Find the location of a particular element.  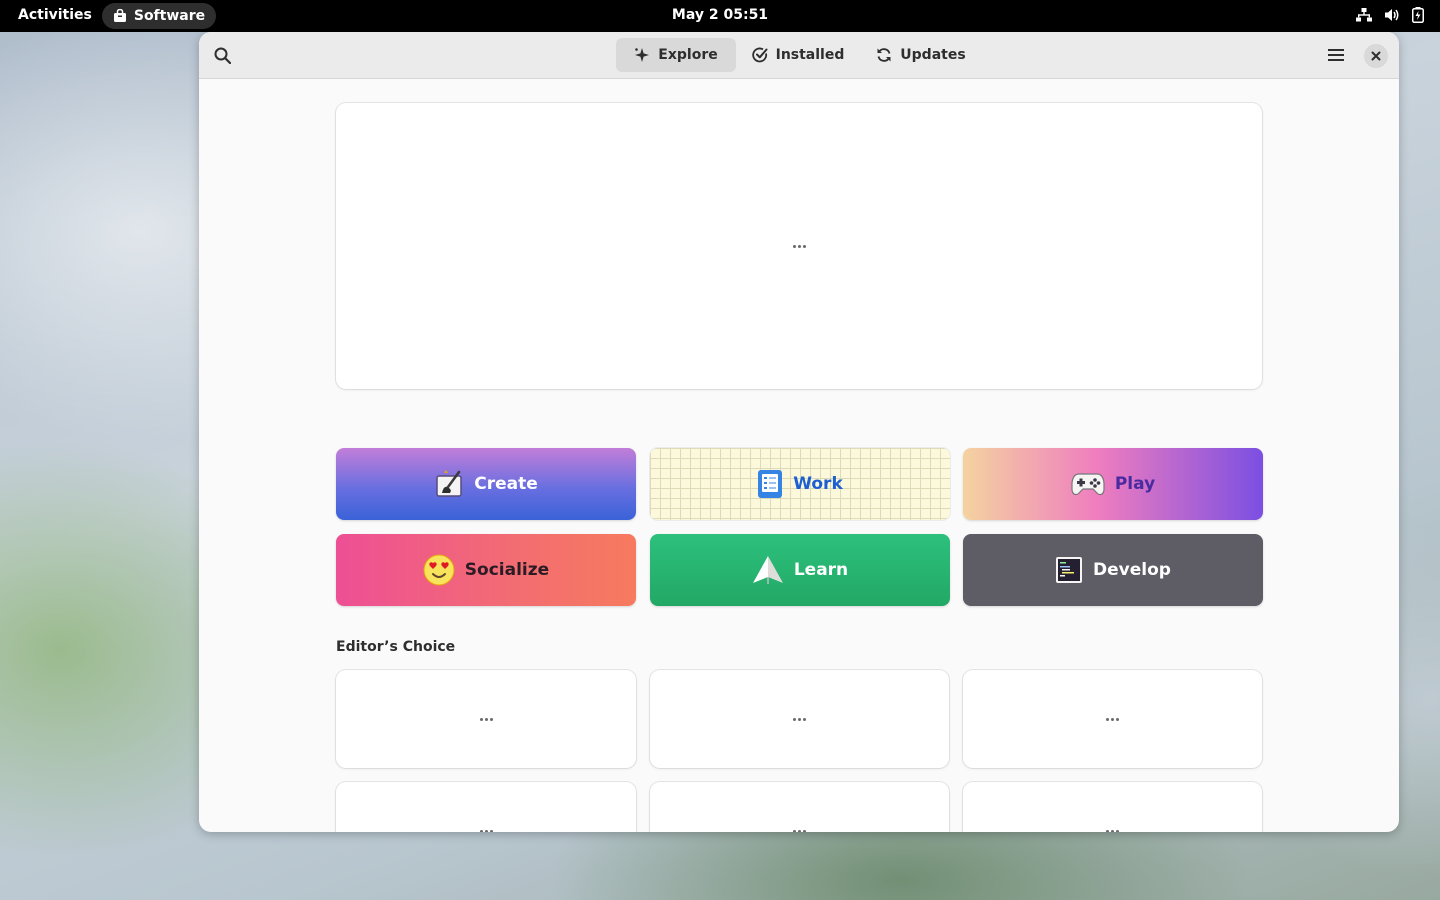

refresh-icon is located at coordinates (884, 55).